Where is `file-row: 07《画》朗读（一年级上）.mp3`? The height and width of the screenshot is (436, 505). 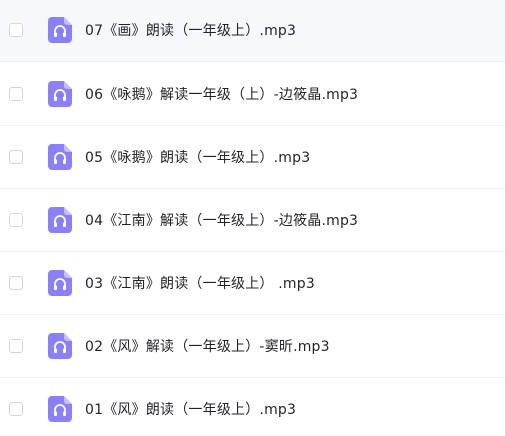
file-row: 07《画》朗读（一年级上）.mp3 is located at coordinates (252, 31).